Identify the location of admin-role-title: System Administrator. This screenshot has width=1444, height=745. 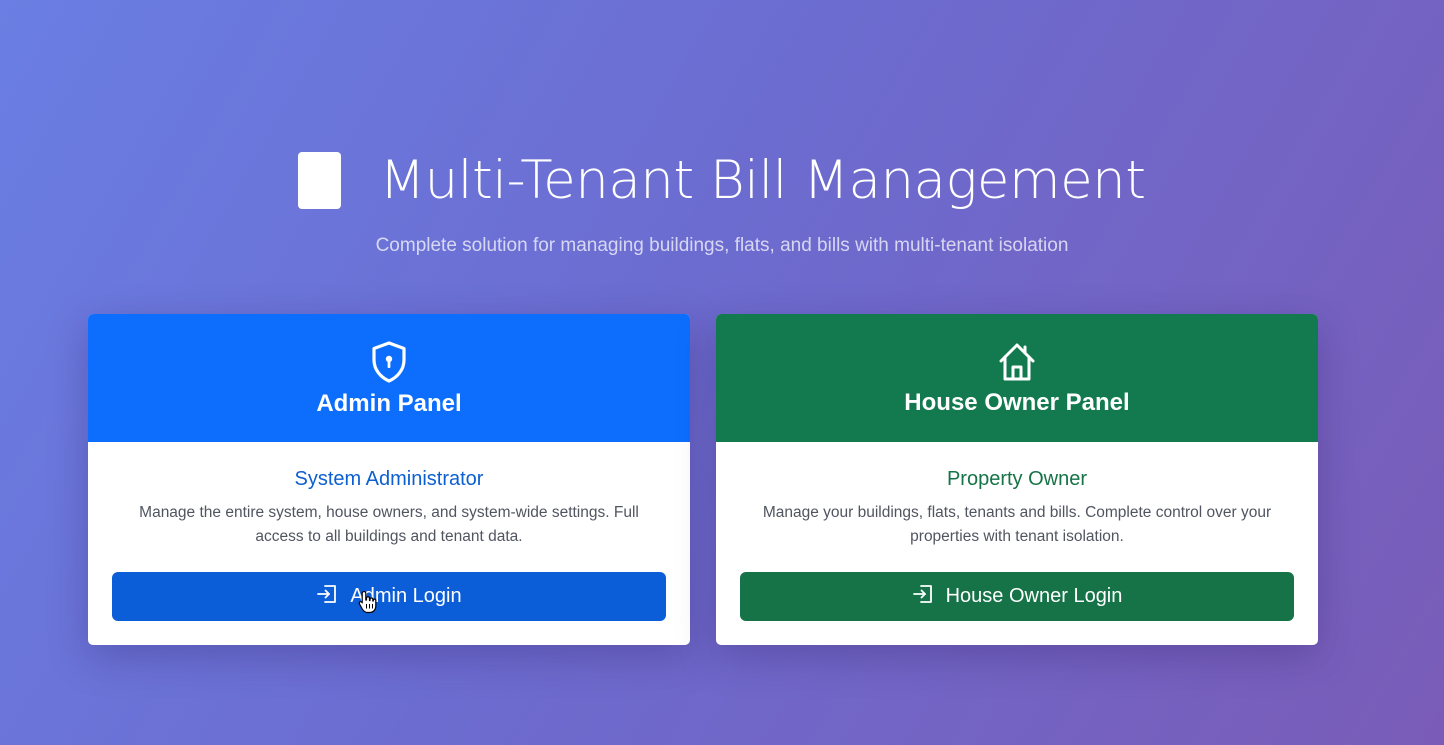
(389, 479).